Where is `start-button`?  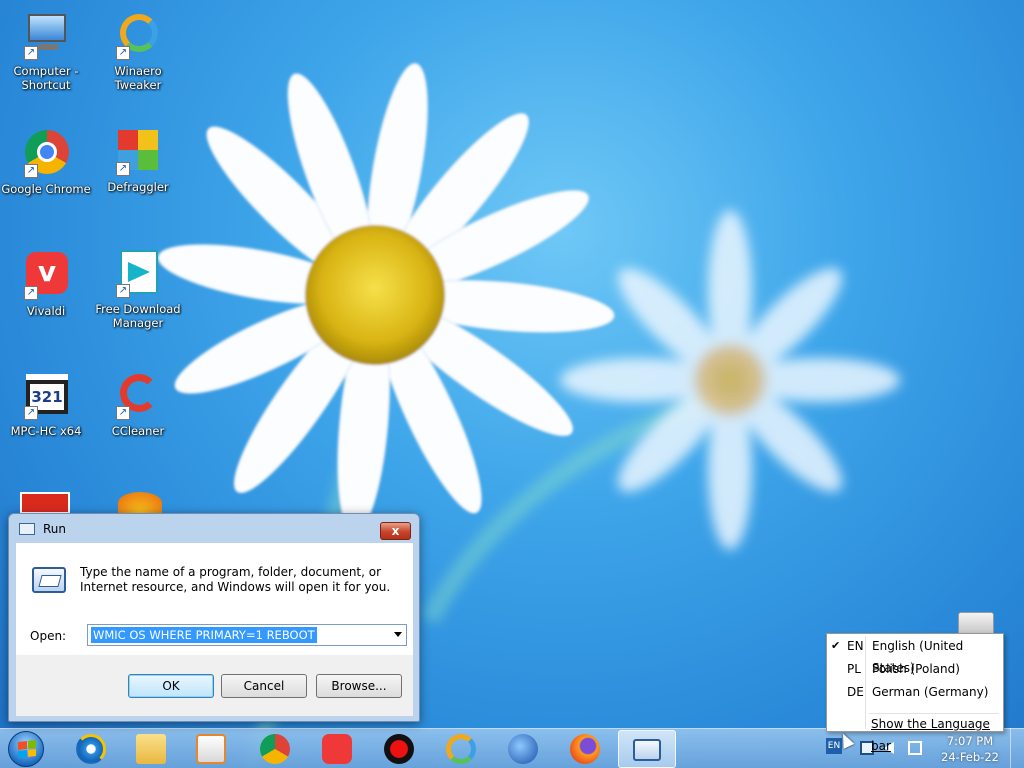 start-button is located at coordinates (26, 749).